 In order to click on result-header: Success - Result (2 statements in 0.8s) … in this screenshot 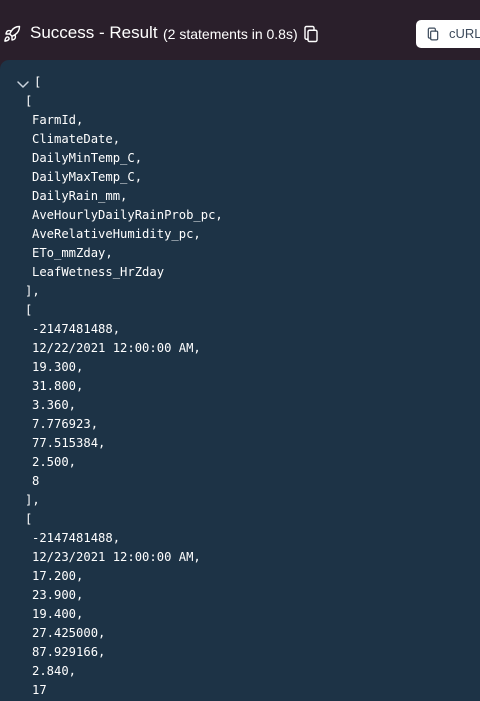, I will do `click(240, 30)`.